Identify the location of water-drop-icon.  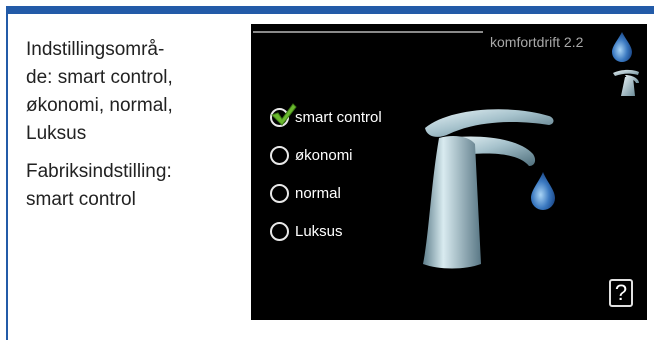
(622, 47).